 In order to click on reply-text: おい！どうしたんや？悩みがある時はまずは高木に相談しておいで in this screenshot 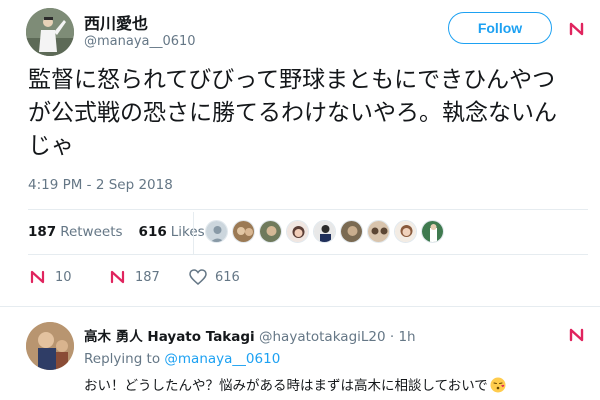, I will do `click(295, 384)`.